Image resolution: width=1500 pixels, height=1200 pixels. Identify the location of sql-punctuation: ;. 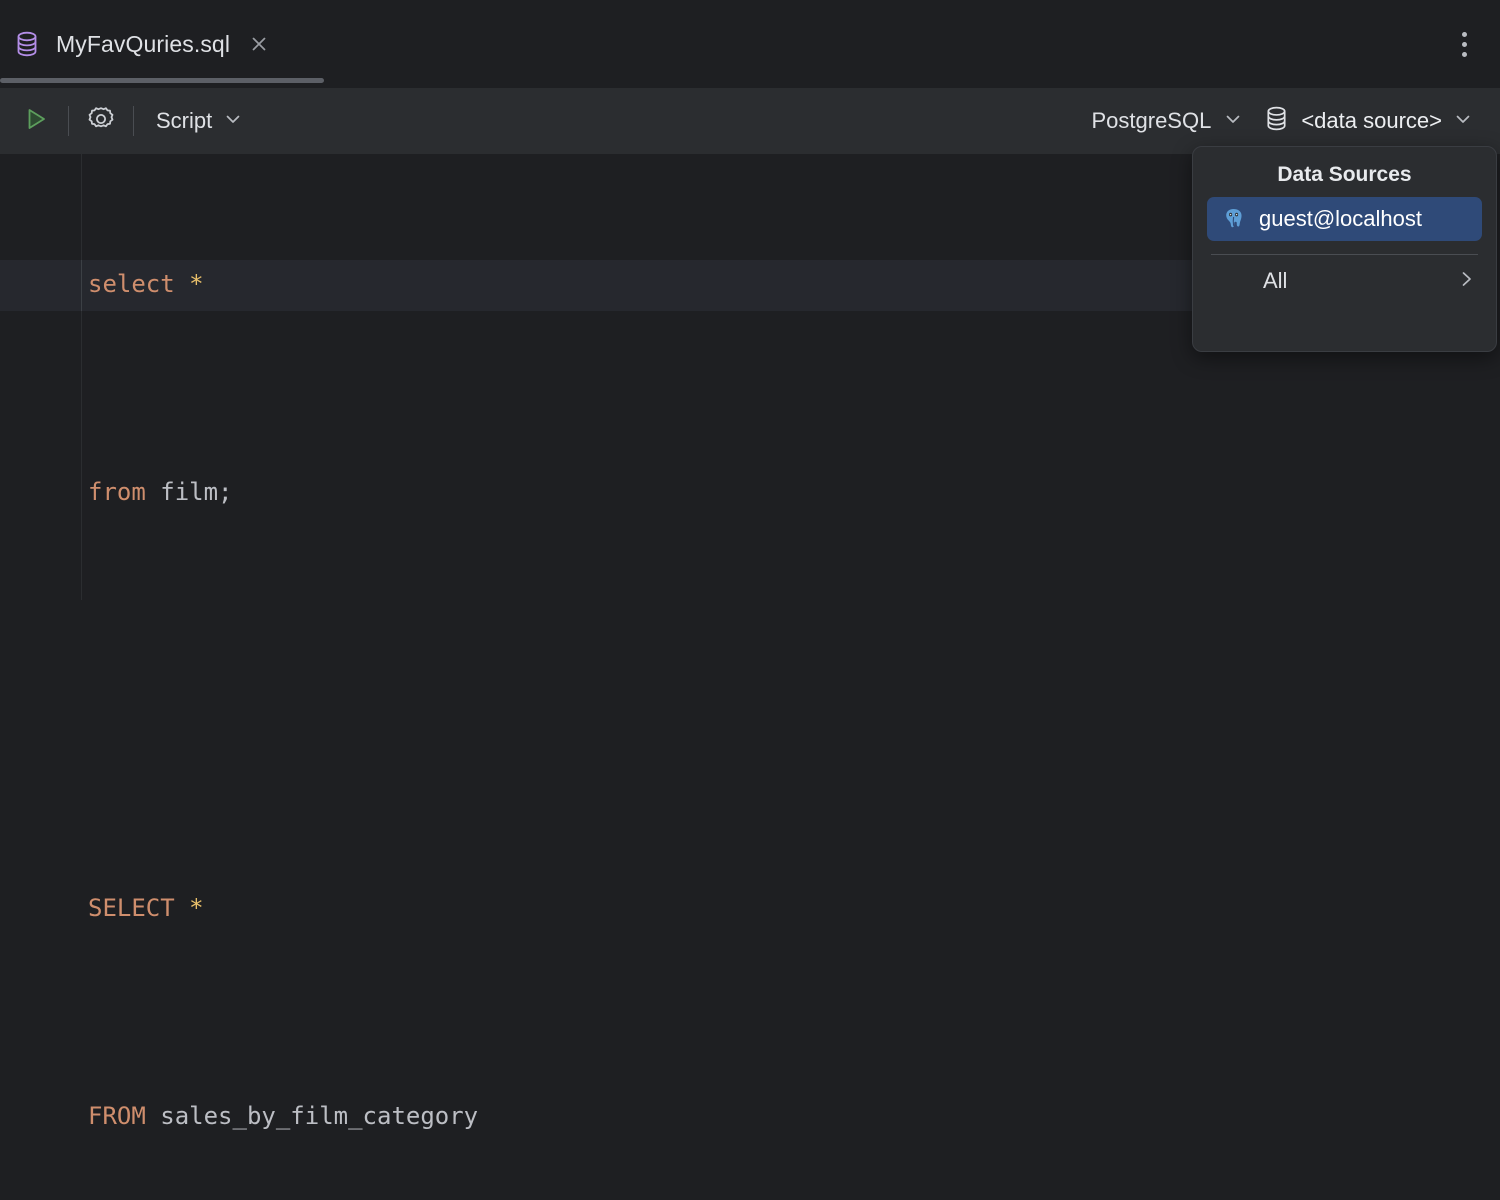
(225, 492).